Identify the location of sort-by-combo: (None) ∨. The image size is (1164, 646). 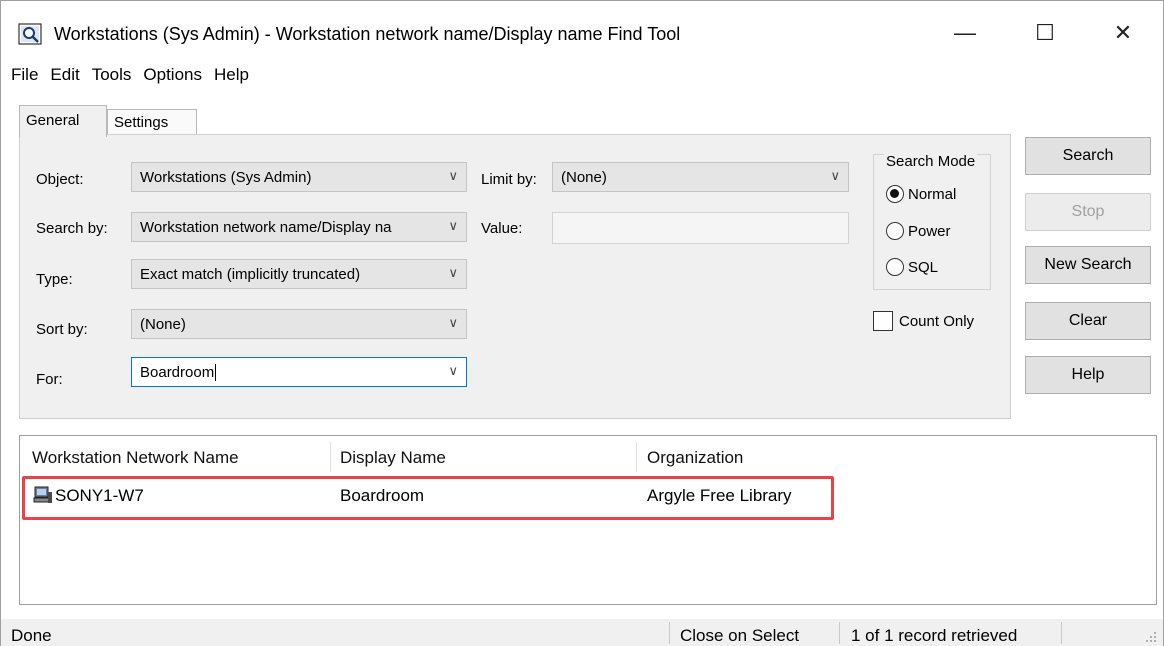
(299, 324).